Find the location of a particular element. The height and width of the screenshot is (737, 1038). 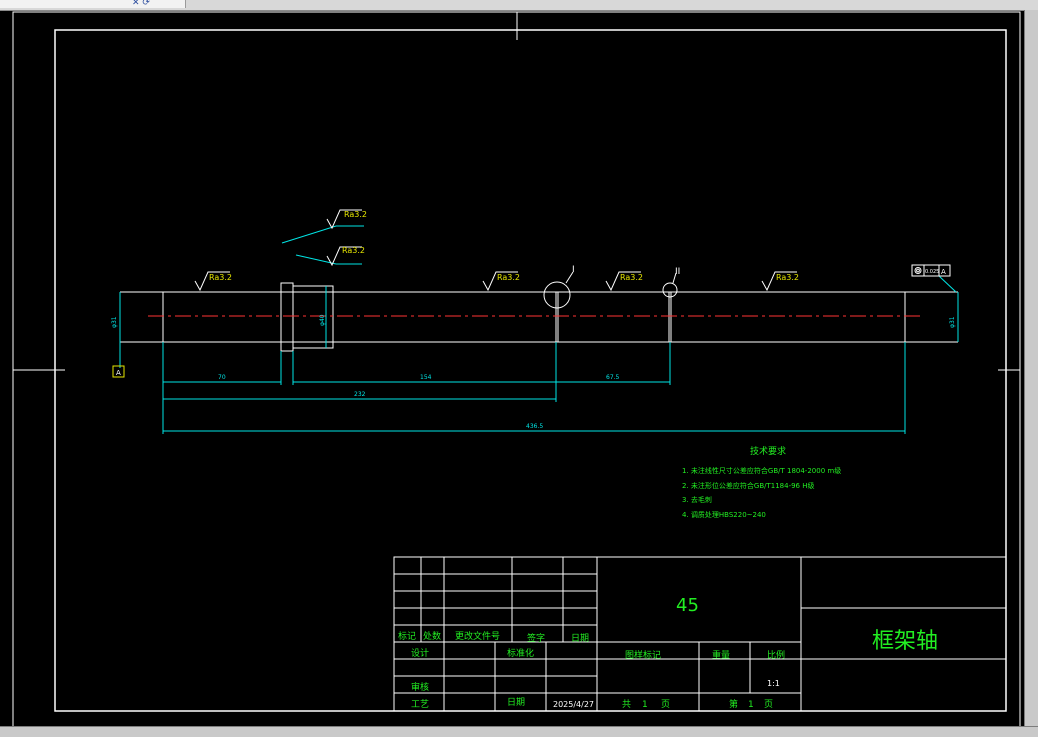

label-process: 工艺 is located at coordinates (420, 704).